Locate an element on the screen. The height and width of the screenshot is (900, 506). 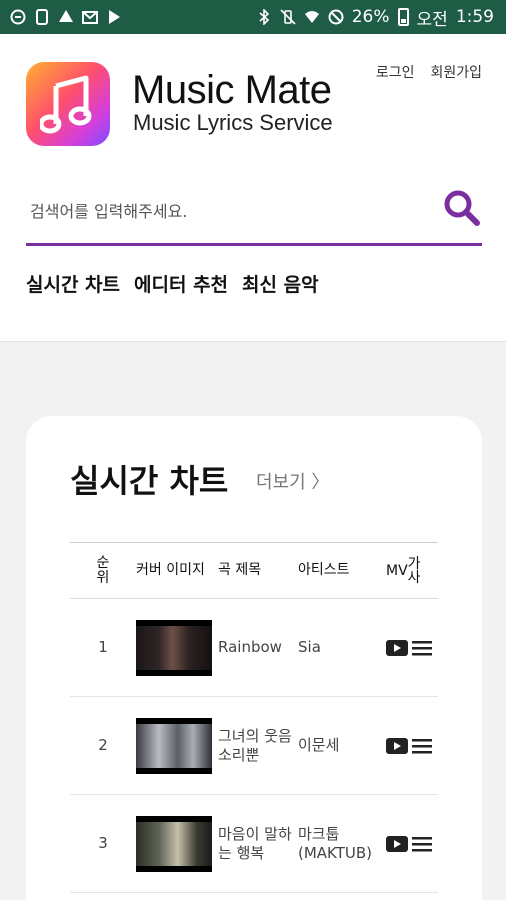
table-row: 3 마음이 말하는 행복 마크툽 (MAKTUB) is located at coordinates (254, 843).